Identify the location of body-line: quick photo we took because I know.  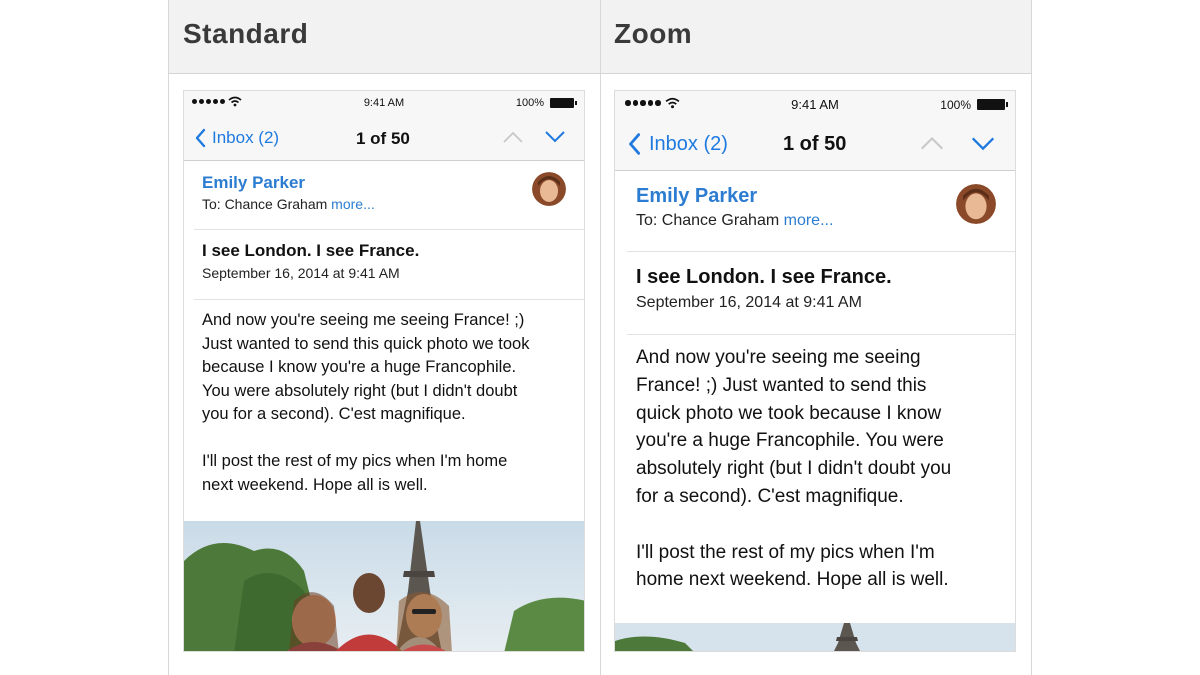
(789, 413).